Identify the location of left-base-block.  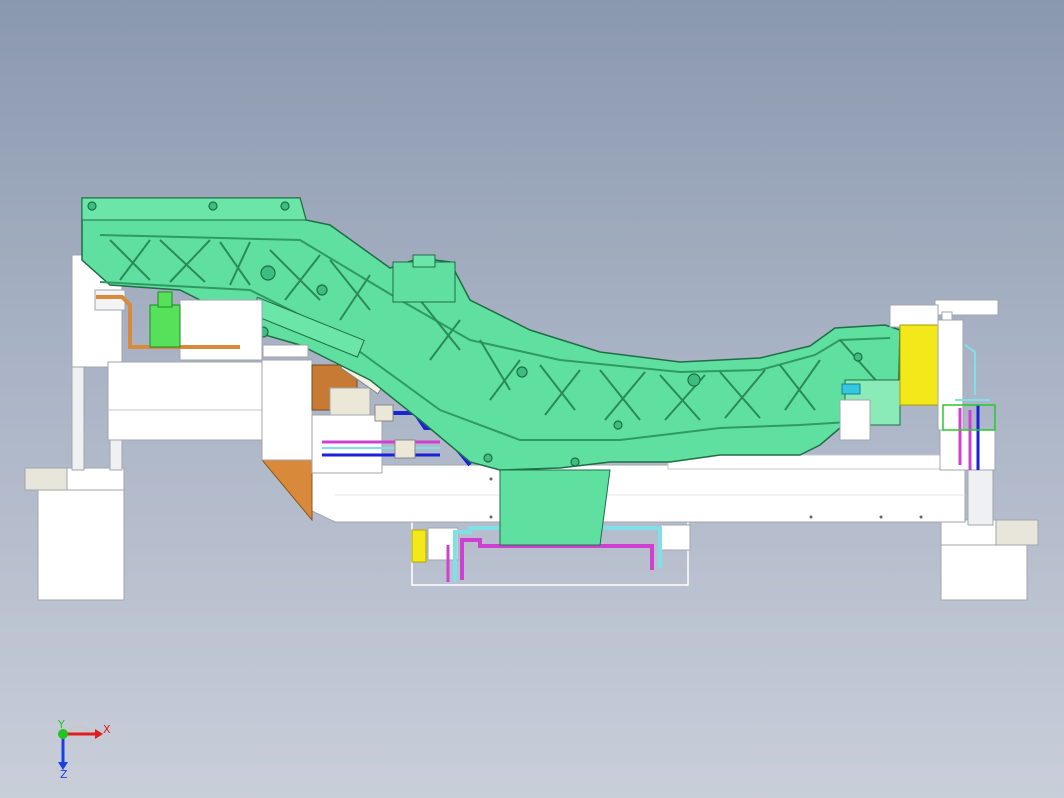
(81, 545).